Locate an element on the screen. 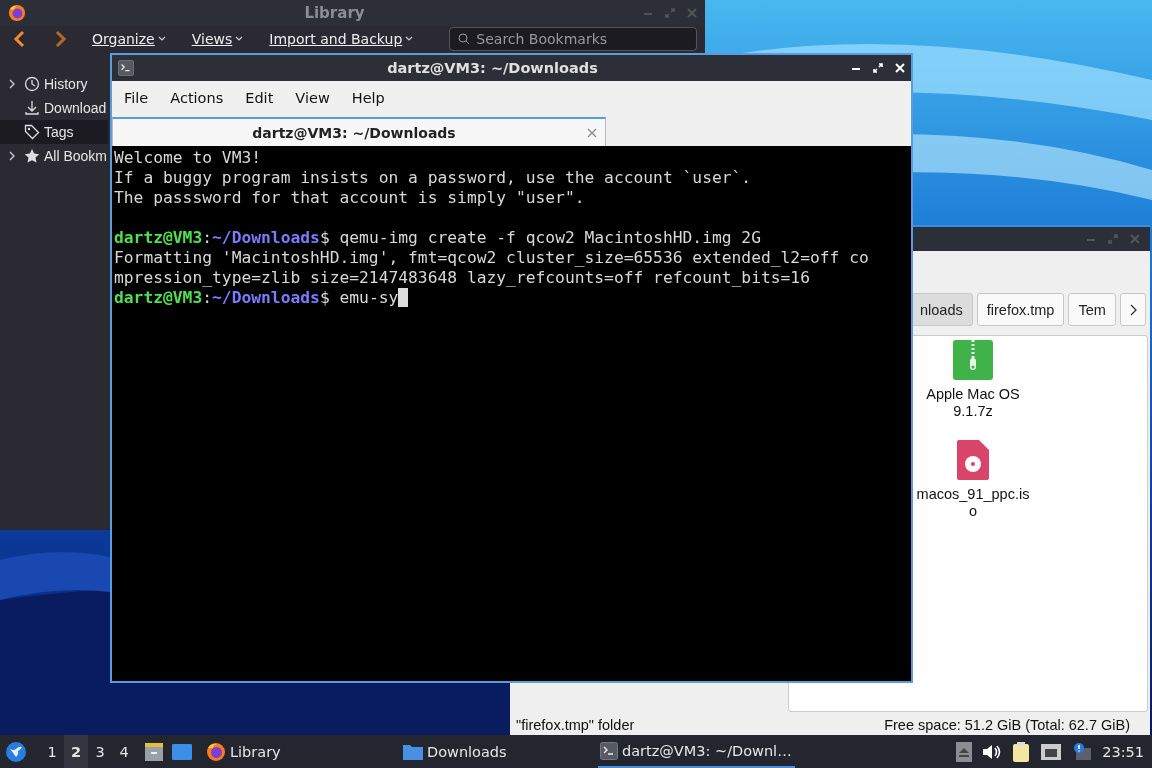  menu-item: View is located at coordinates (312, 97).